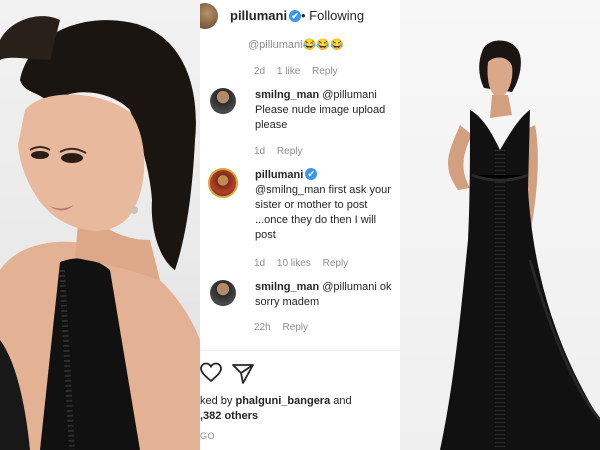 This screenshot has width=600, height=450. What do you see at coordinates (332, 15) in the screenshot?
I see `following-button: • Following` at bounding box center [332, 15].